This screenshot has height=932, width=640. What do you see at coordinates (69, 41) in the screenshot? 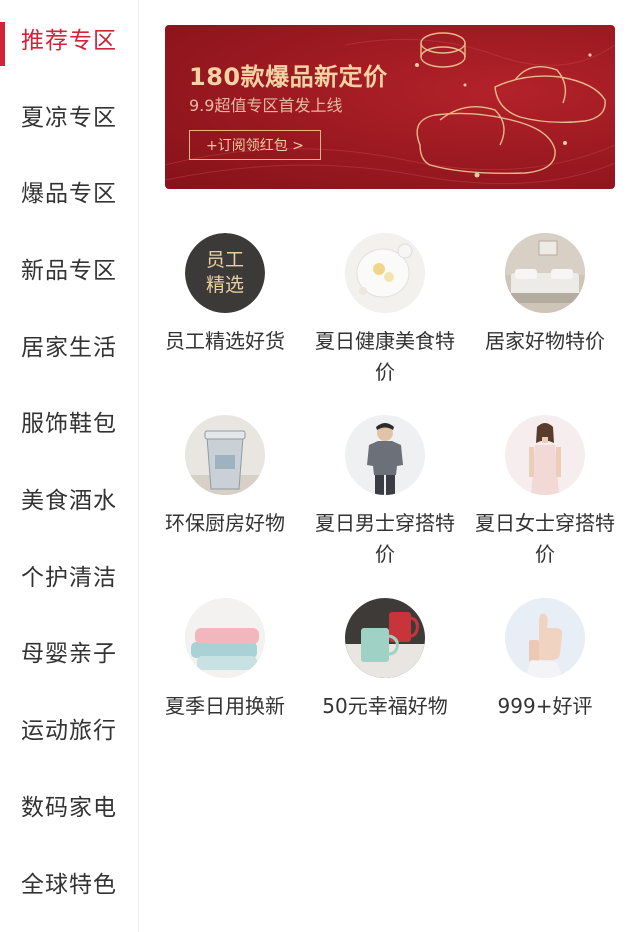
I see `sidebar-item-label: 推荐专区` at bounding box center [69, 41].